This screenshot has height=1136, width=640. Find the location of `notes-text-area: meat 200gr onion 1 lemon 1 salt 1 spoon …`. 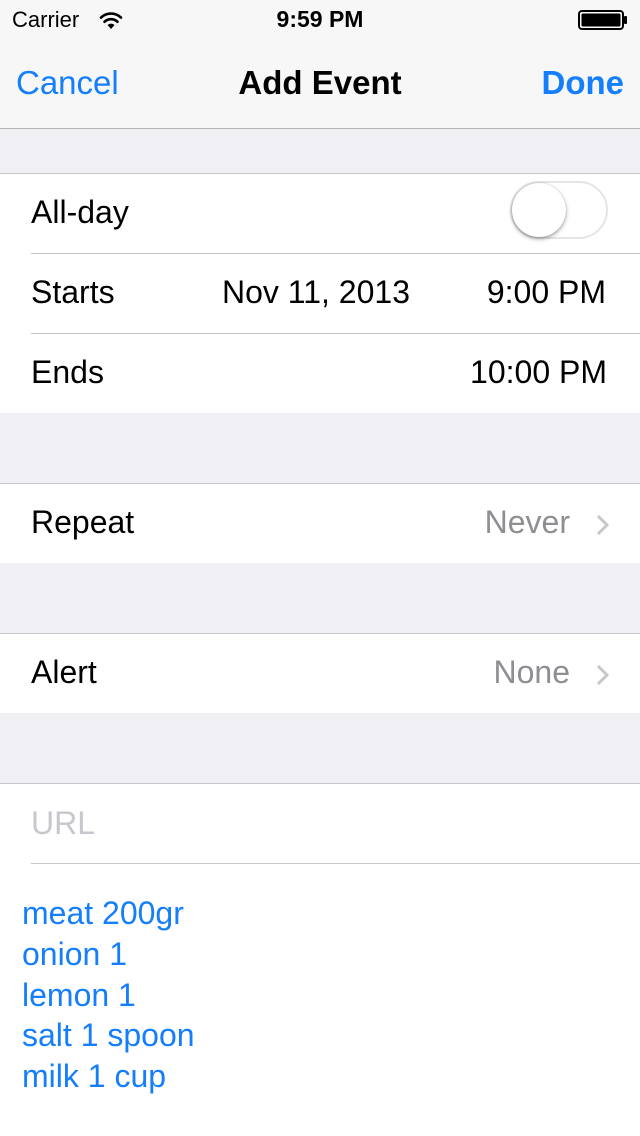

notes-text-area: meat 200gr onion 1 lemon 1 salt 1 spoon … is located at coordinates (108, 995).